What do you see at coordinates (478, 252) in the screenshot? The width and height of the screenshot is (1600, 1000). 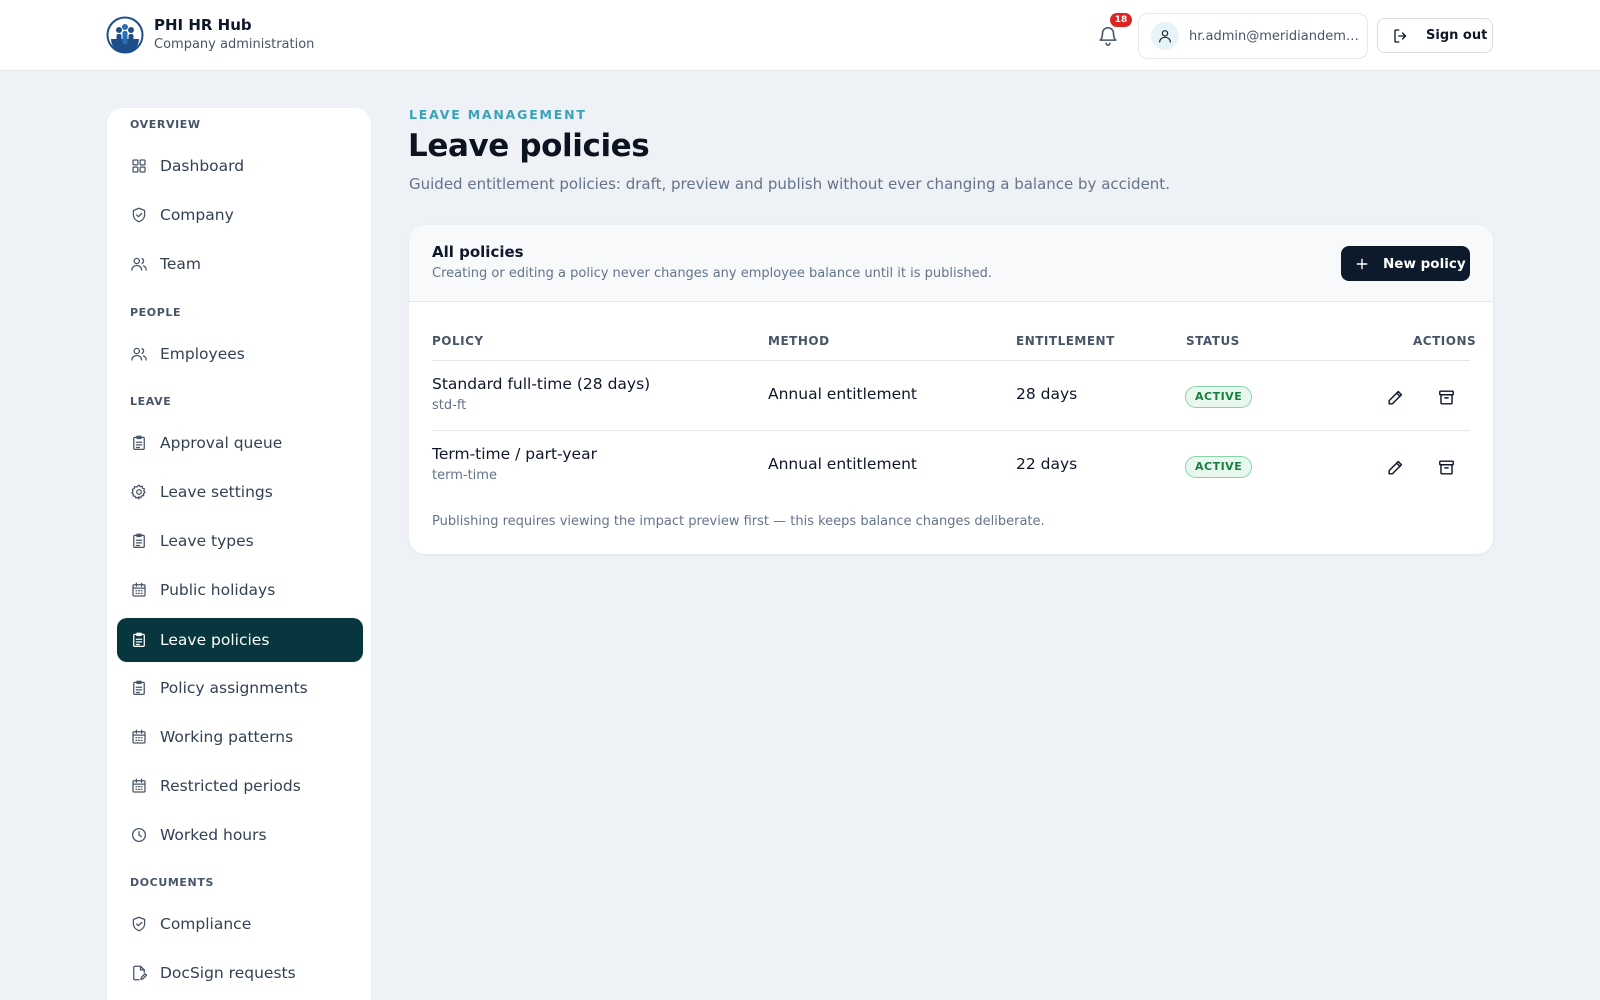 I see `card-title: All policies` at bounding box center [478, 252].